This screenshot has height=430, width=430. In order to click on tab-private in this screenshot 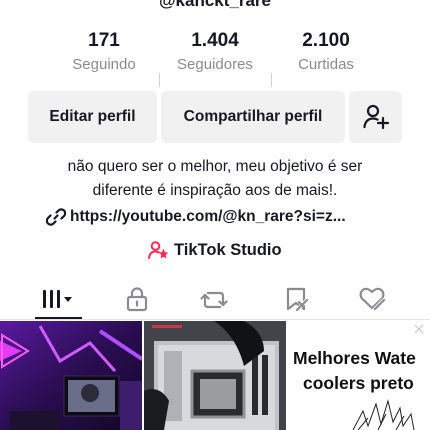, I will do `click(137, 299)`.